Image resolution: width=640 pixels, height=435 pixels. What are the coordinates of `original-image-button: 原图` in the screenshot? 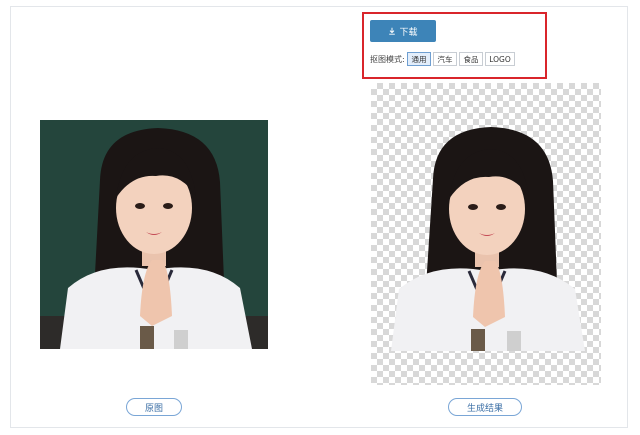 It's located at (154, 407).